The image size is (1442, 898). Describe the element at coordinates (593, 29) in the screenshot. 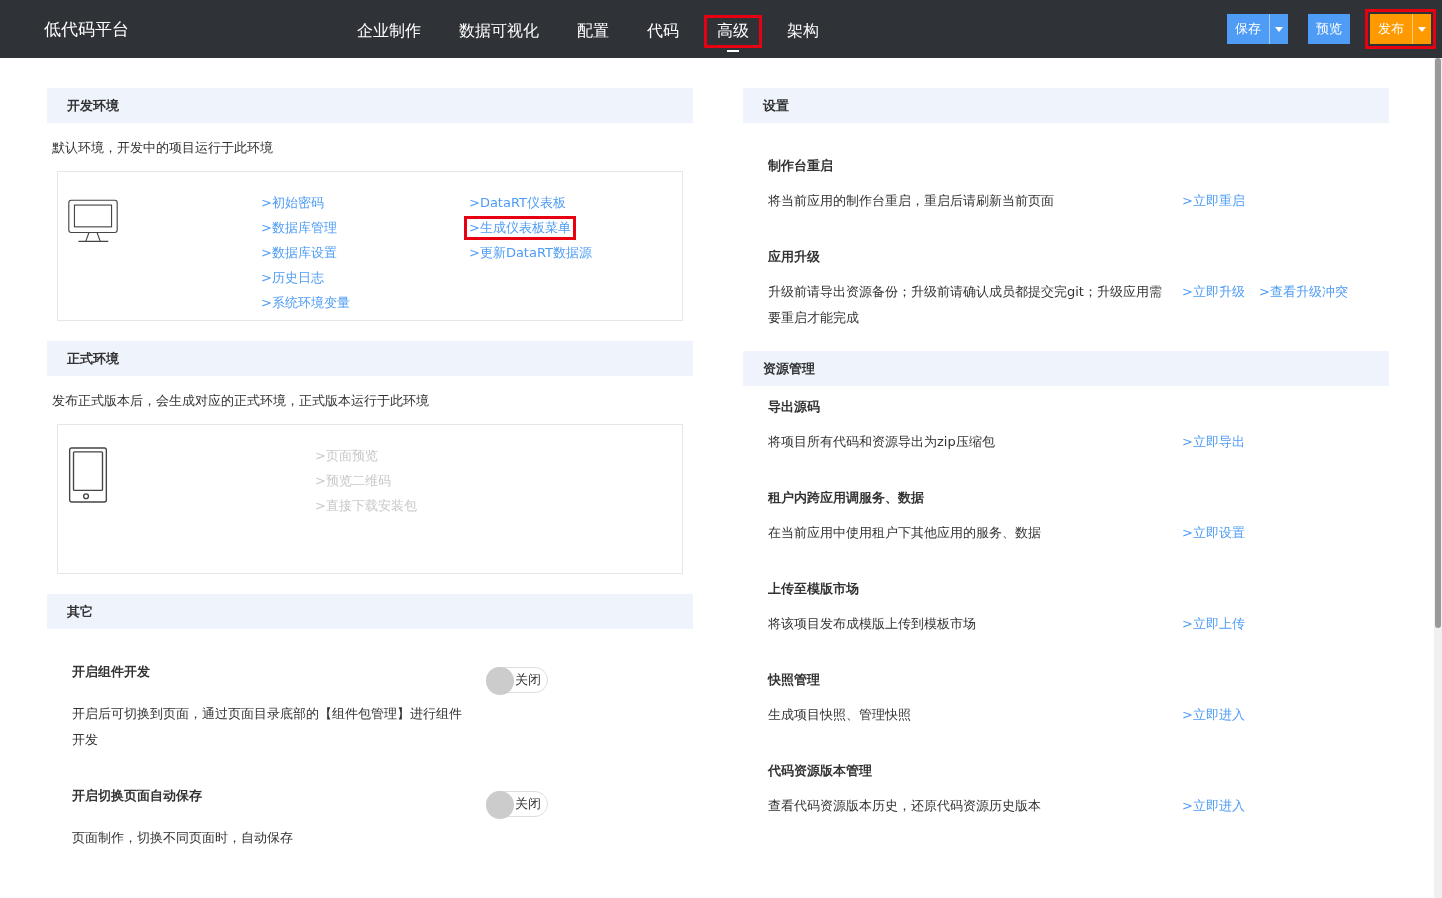

I see `nav-tab: 配置` at that location.